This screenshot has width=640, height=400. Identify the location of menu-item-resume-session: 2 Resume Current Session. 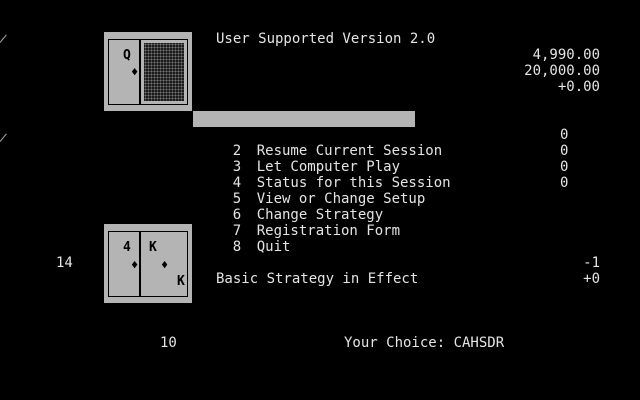
(317, 143).